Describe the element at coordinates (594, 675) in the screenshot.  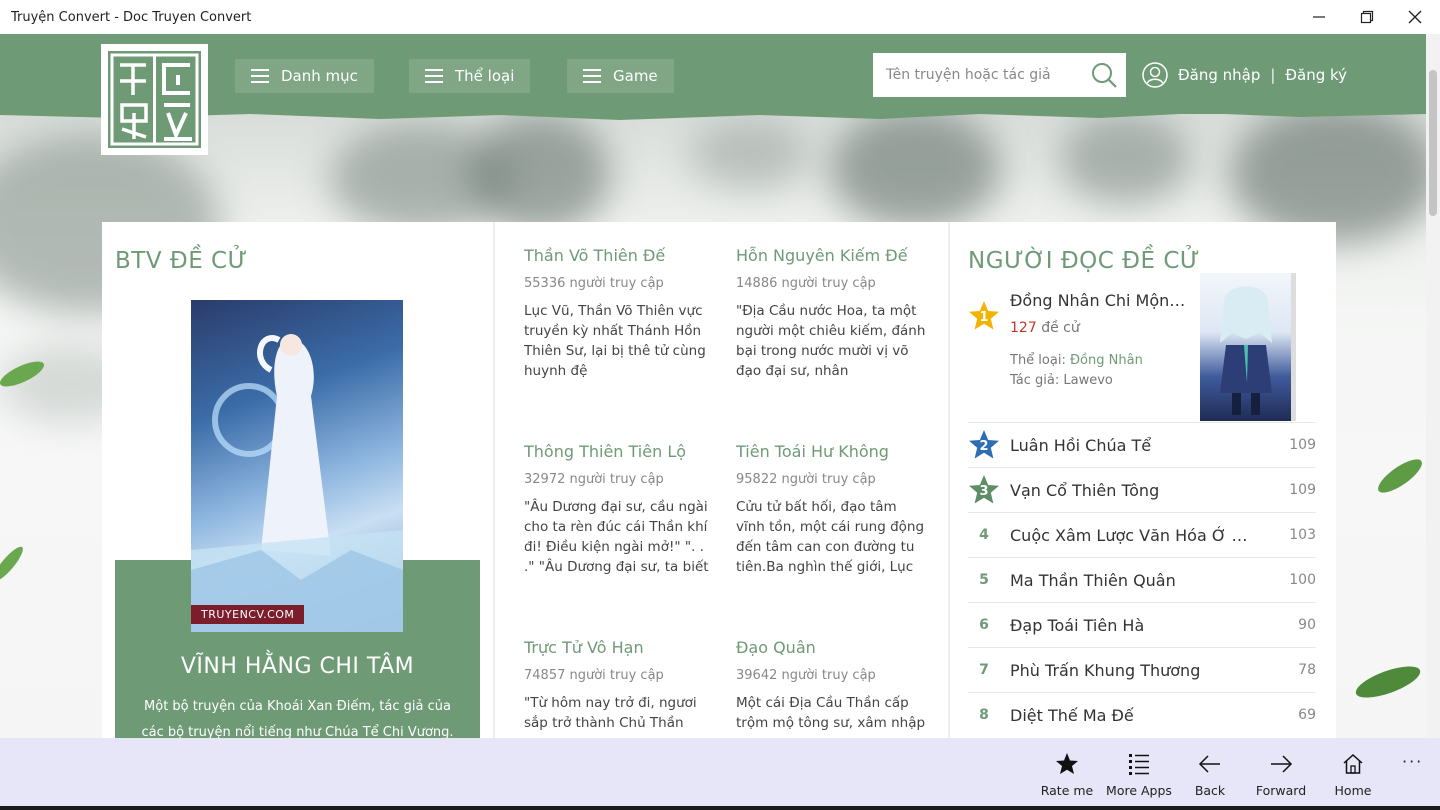
I see `story-views: 74857 người truy cập` at that location.